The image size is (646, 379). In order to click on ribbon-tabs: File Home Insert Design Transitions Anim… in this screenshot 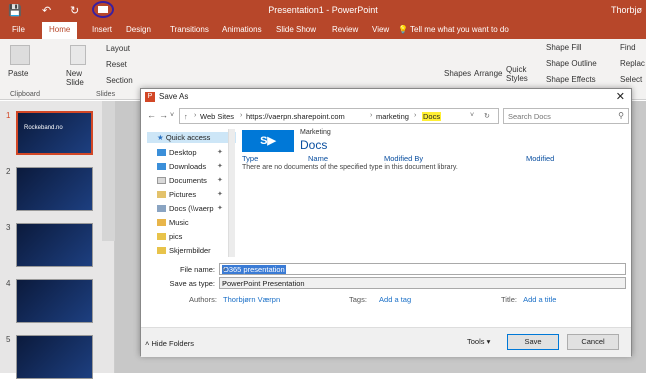, I will do `click(323, 30)`.